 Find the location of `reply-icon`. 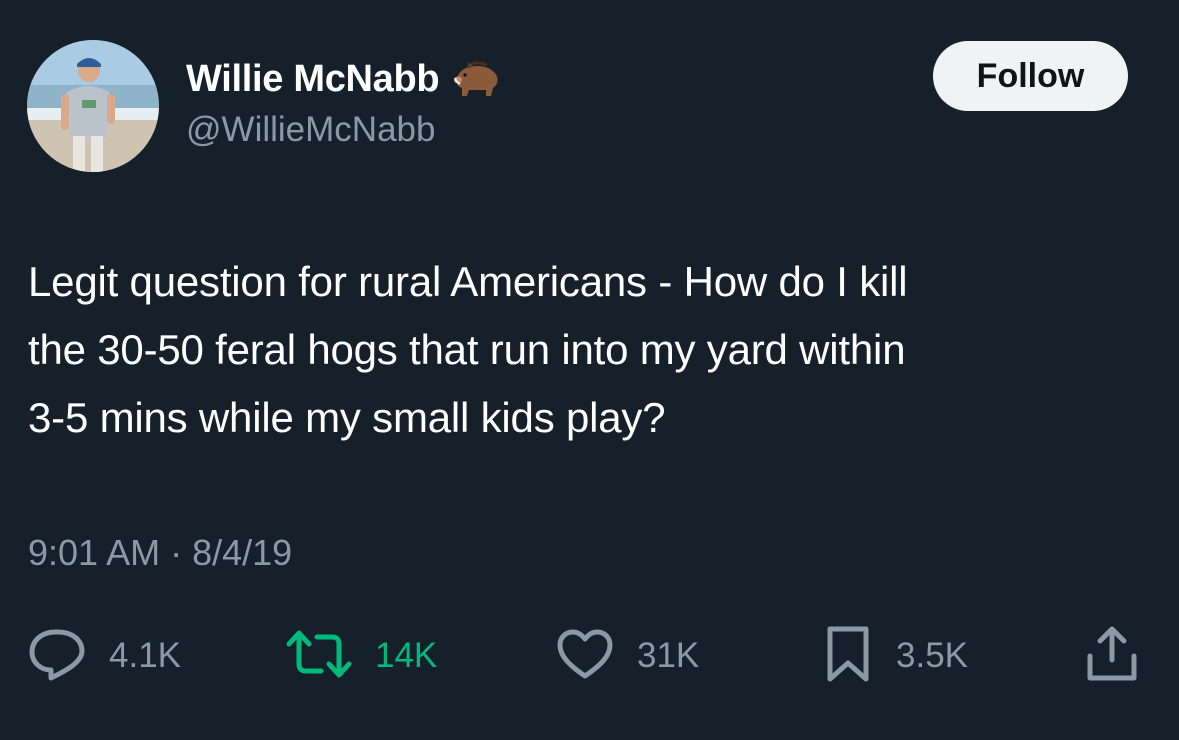

reply-icon is located at coordinates (57, 656).